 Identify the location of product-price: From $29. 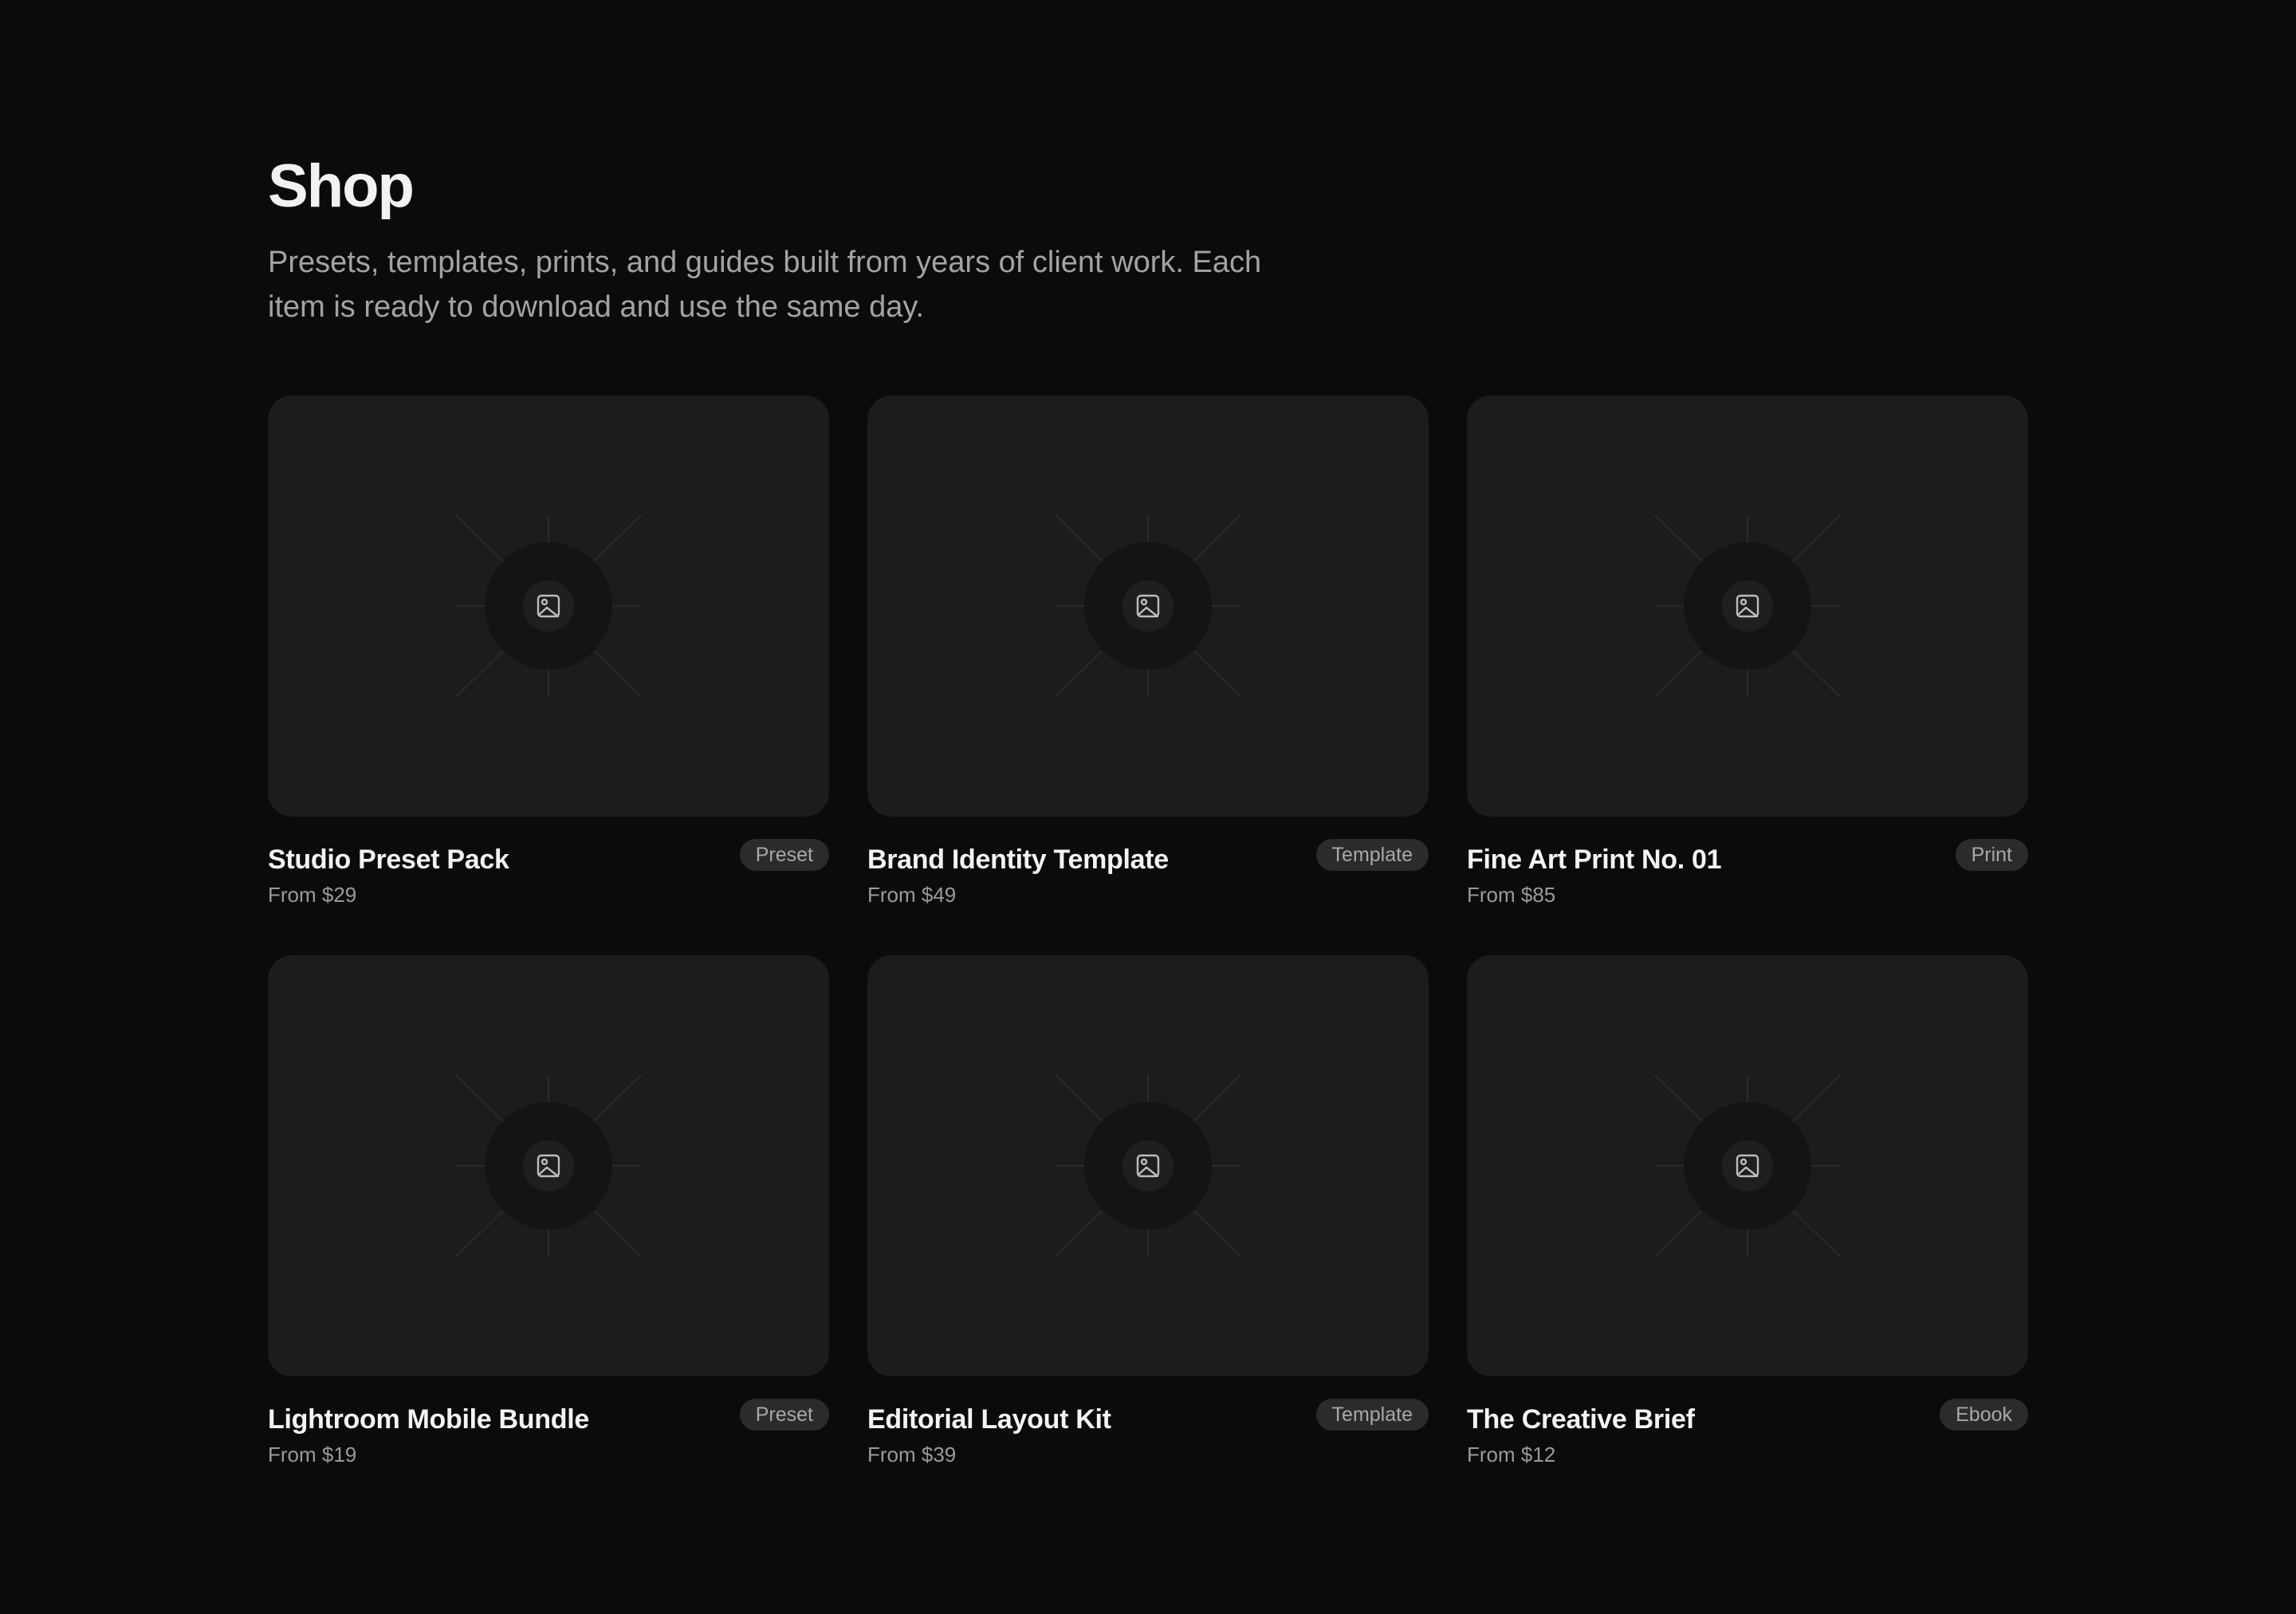
(312, 895).